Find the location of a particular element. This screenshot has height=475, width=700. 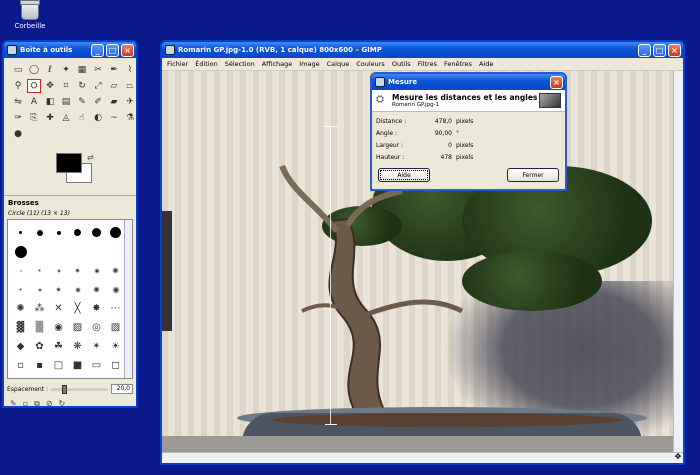

rect-select-tool-icon: ▭ is located at coordinates (18, 70).